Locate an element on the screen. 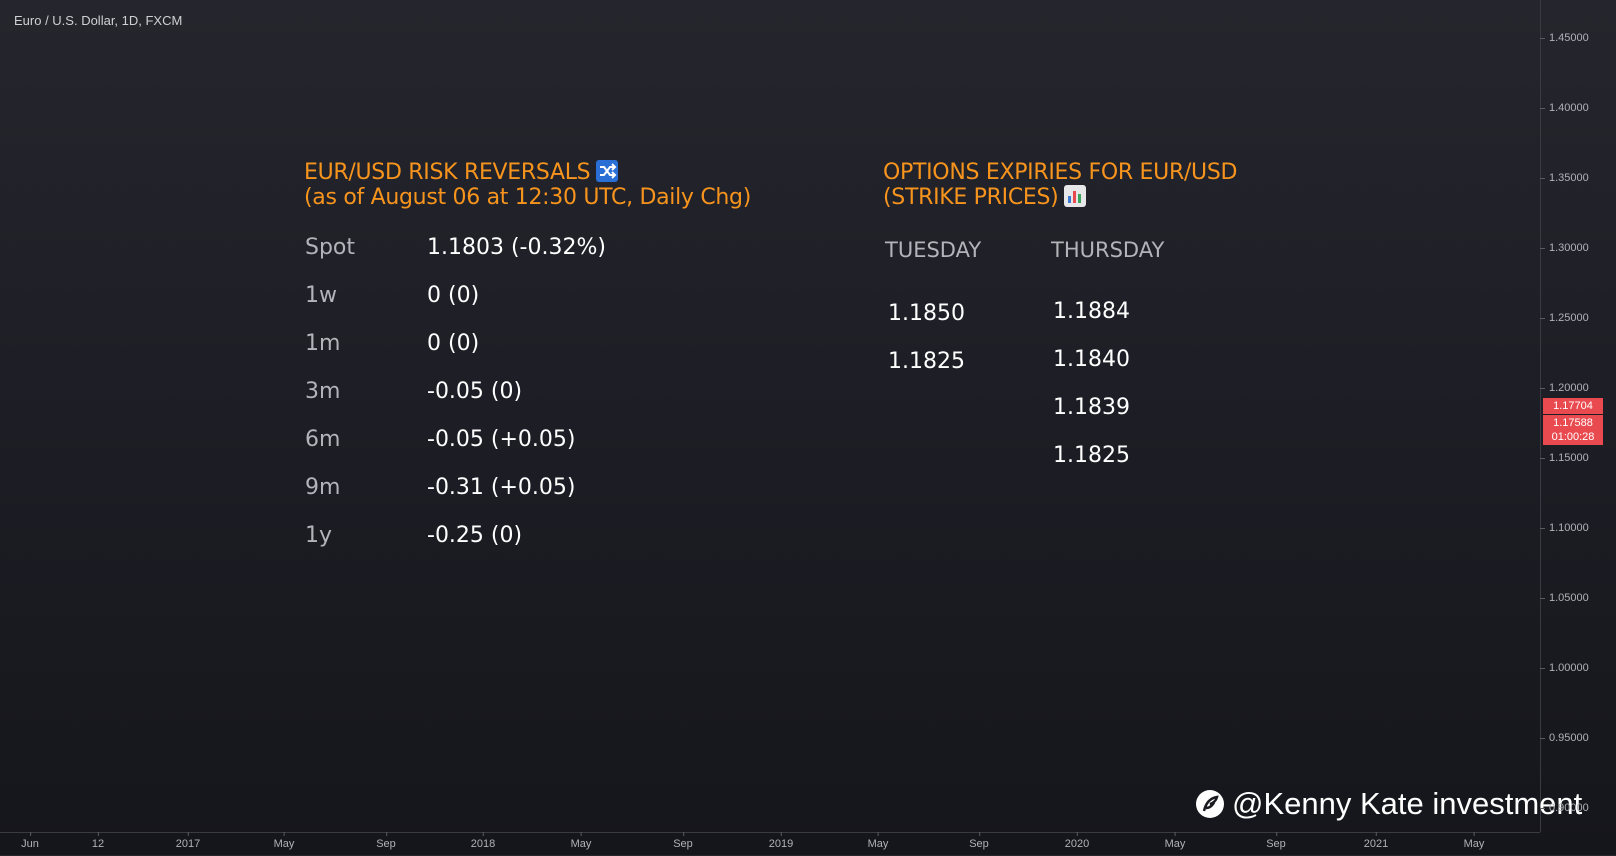  row-value: -0.05 (0) is located at coordinates (475, 391).